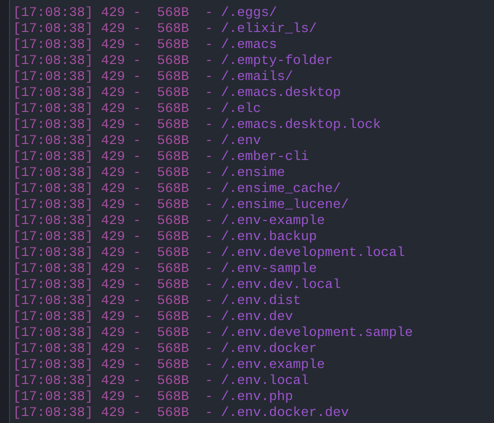  I want to click on log-line: [17:08:38] 429 - 568B - /.env-sample, so click(165, 270).